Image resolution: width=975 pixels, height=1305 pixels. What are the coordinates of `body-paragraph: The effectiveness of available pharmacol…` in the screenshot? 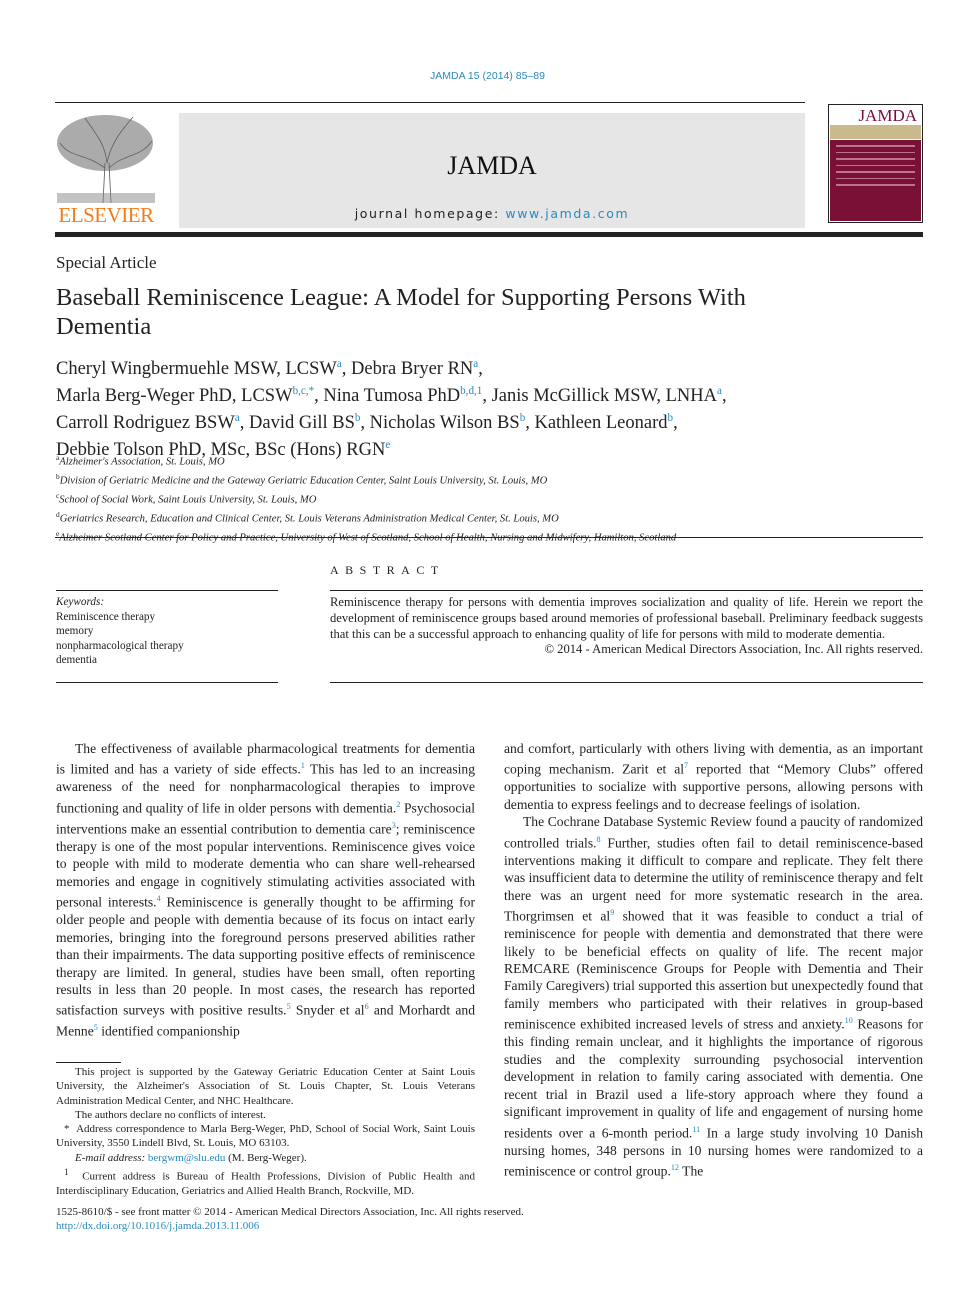 It's located at (265, 890).